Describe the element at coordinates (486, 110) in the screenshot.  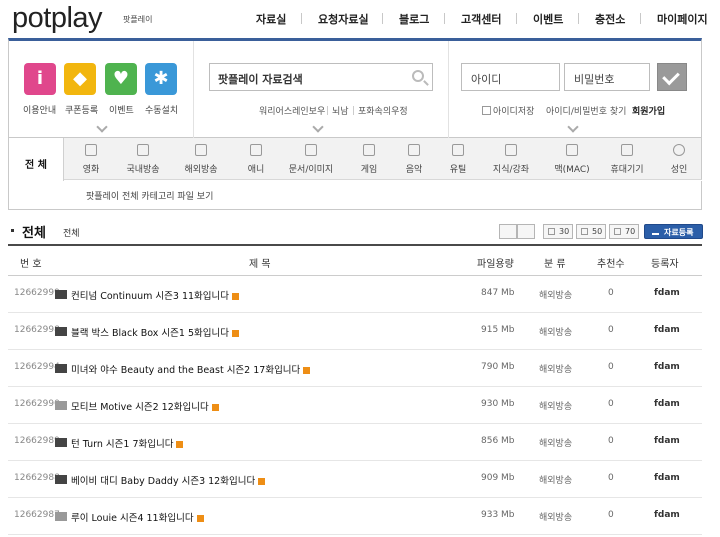
I see `save-id-checkbox` at that location.